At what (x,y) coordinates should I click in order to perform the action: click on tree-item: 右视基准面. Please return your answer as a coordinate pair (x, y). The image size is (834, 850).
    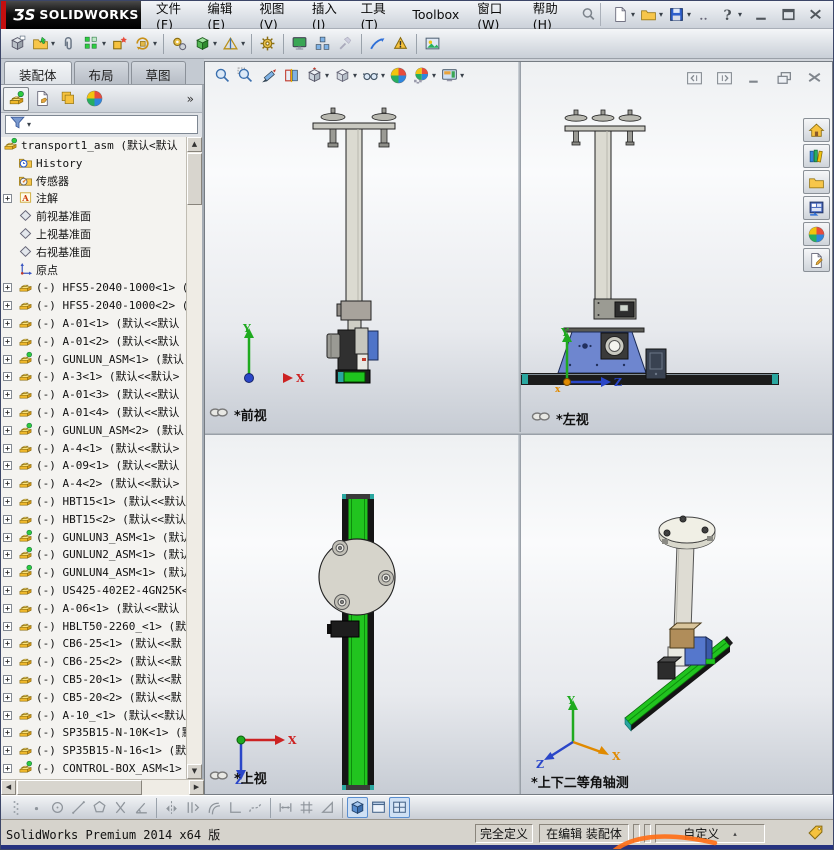
    Looking at the image, I should click on (93, 253).